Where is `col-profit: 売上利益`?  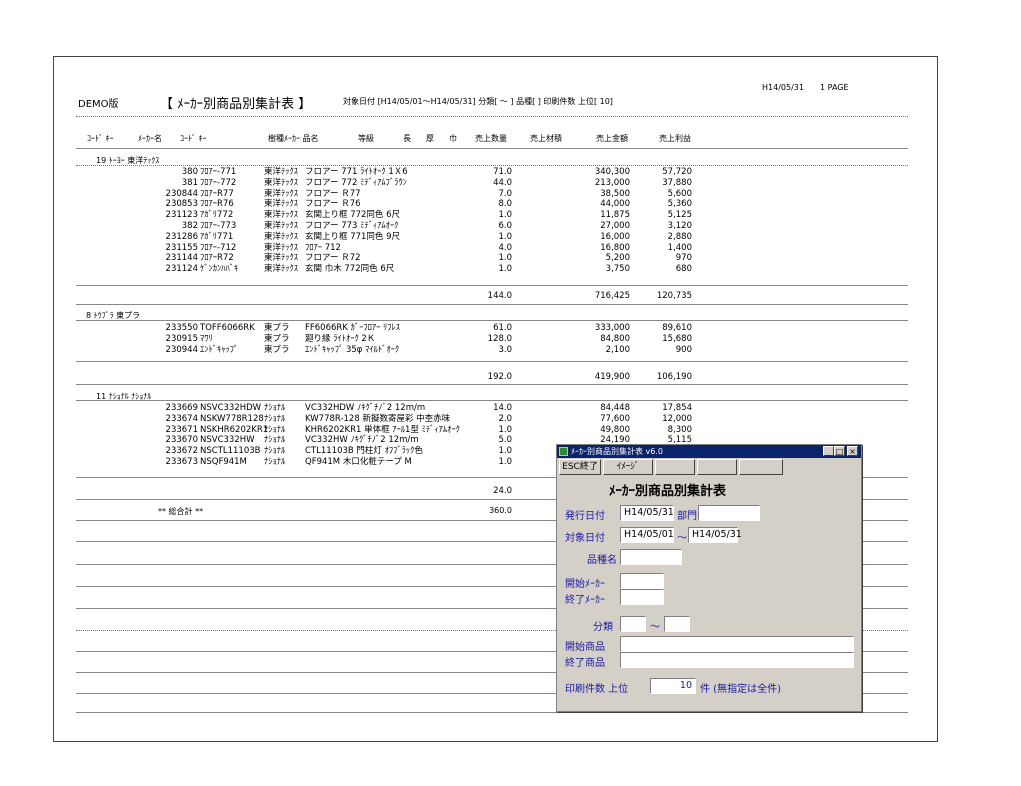
col-profit: 売上利益 is located at coordinates (675, 138).